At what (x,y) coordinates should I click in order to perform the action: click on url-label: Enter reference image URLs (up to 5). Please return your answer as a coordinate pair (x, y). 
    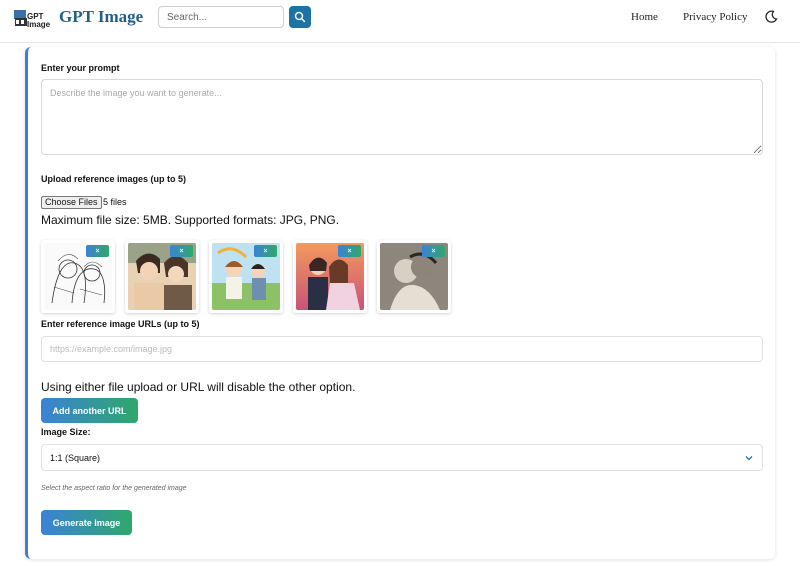
    Looking at the image, I should click on (120, 324).